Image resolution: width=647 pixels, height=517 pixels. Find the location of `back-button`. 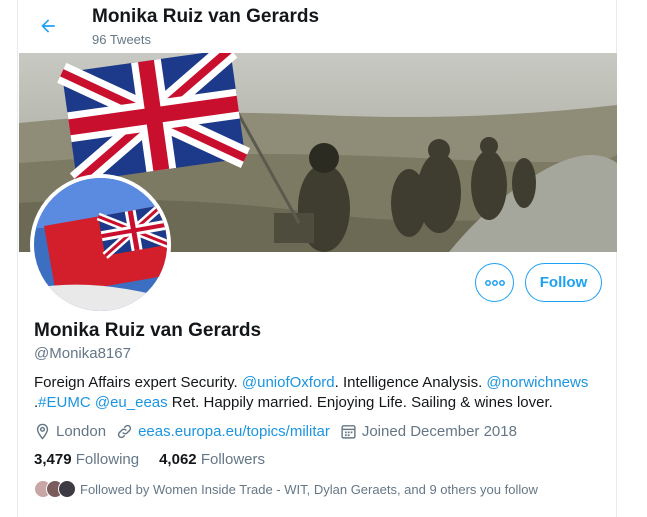

back-button is located at coordinates (48, 26).